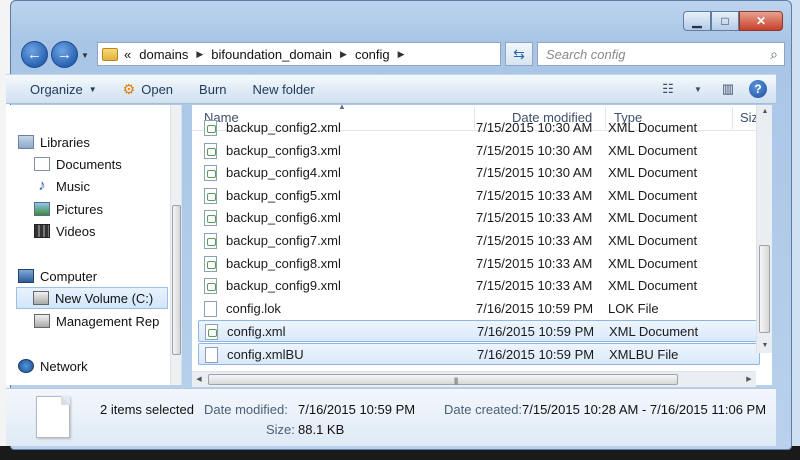  What do you see at coordinates (42, 185) in the screenshot?
I see `music-note-icon: ♪` at bounding box center [42, 185].